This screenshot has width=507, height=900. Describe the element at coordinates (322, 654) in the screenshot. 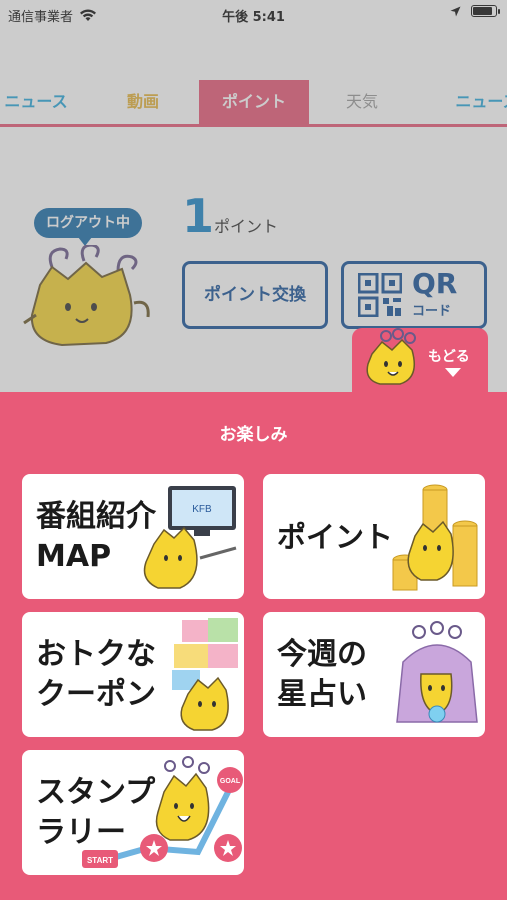

I see `card-label-line1: 今週の` at that location.